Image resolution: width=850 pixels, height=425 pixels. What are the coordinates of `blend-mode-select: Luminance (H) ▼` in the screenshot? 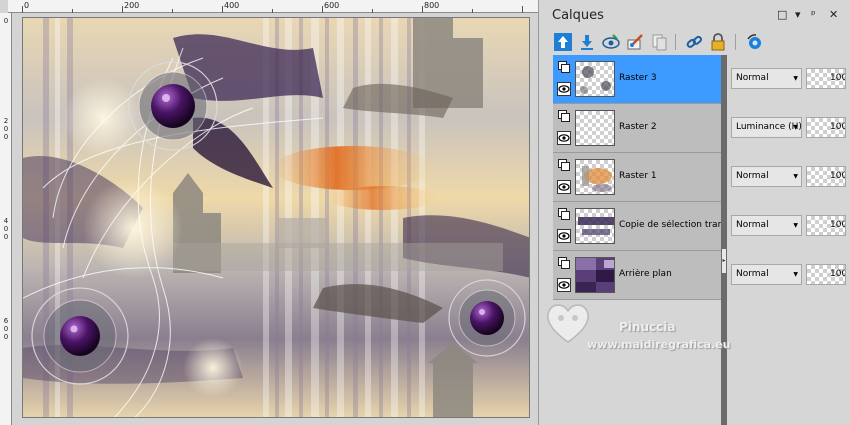 It's located at (766, 127).